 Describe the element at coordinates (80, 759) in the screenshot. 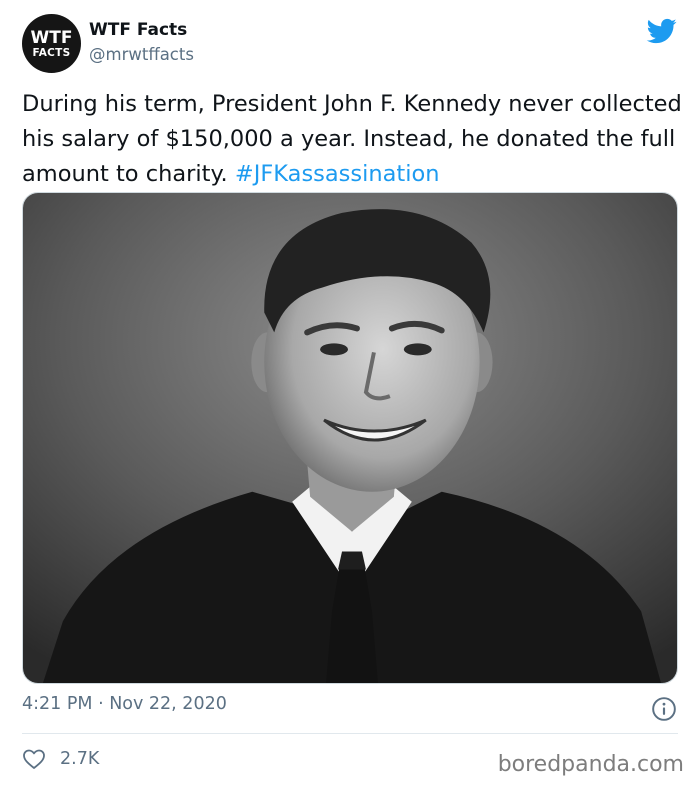

I see `like-count: 2.7K` at that location.